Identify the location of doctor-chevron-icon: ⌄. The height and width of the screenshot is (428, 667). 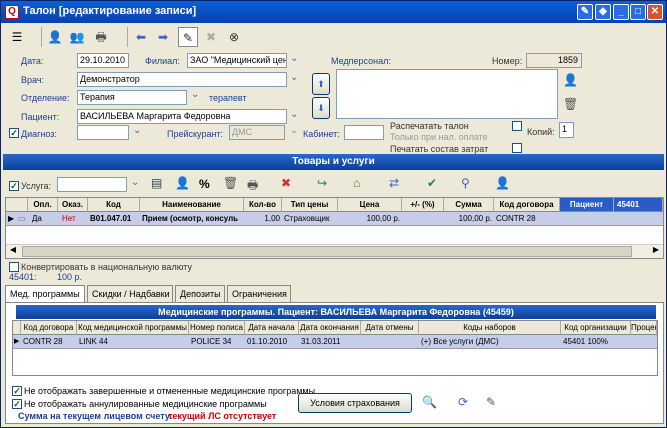
(294, 77).